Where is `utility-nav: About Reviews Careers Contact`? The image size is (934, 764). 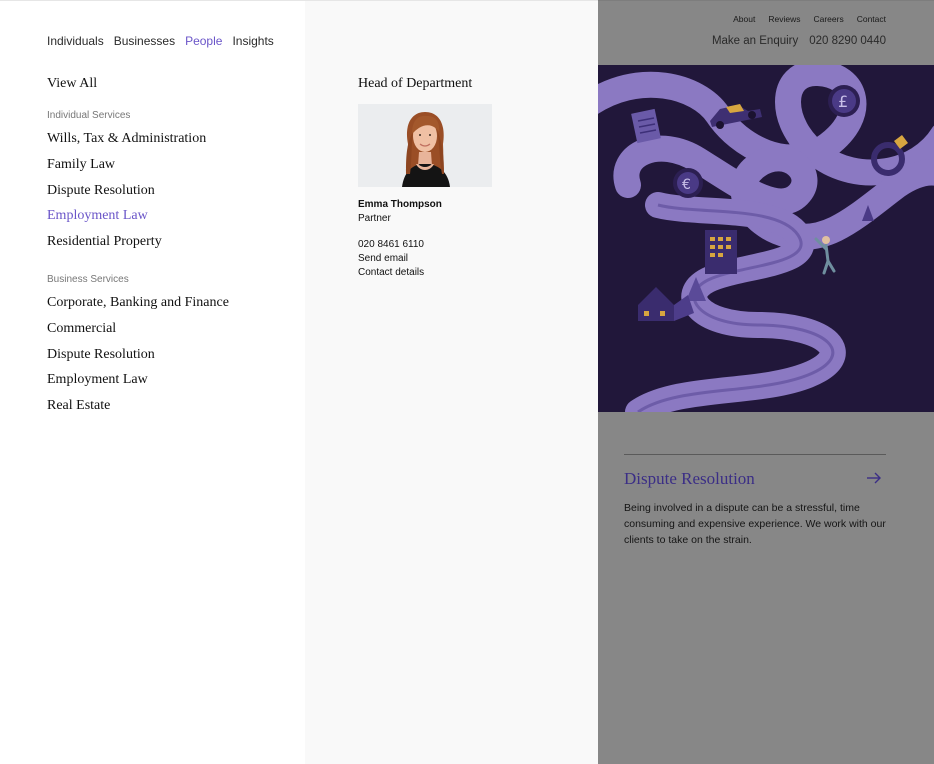 utility-nav: About Reviews Careers Contact is located at coordinates (809, 19).